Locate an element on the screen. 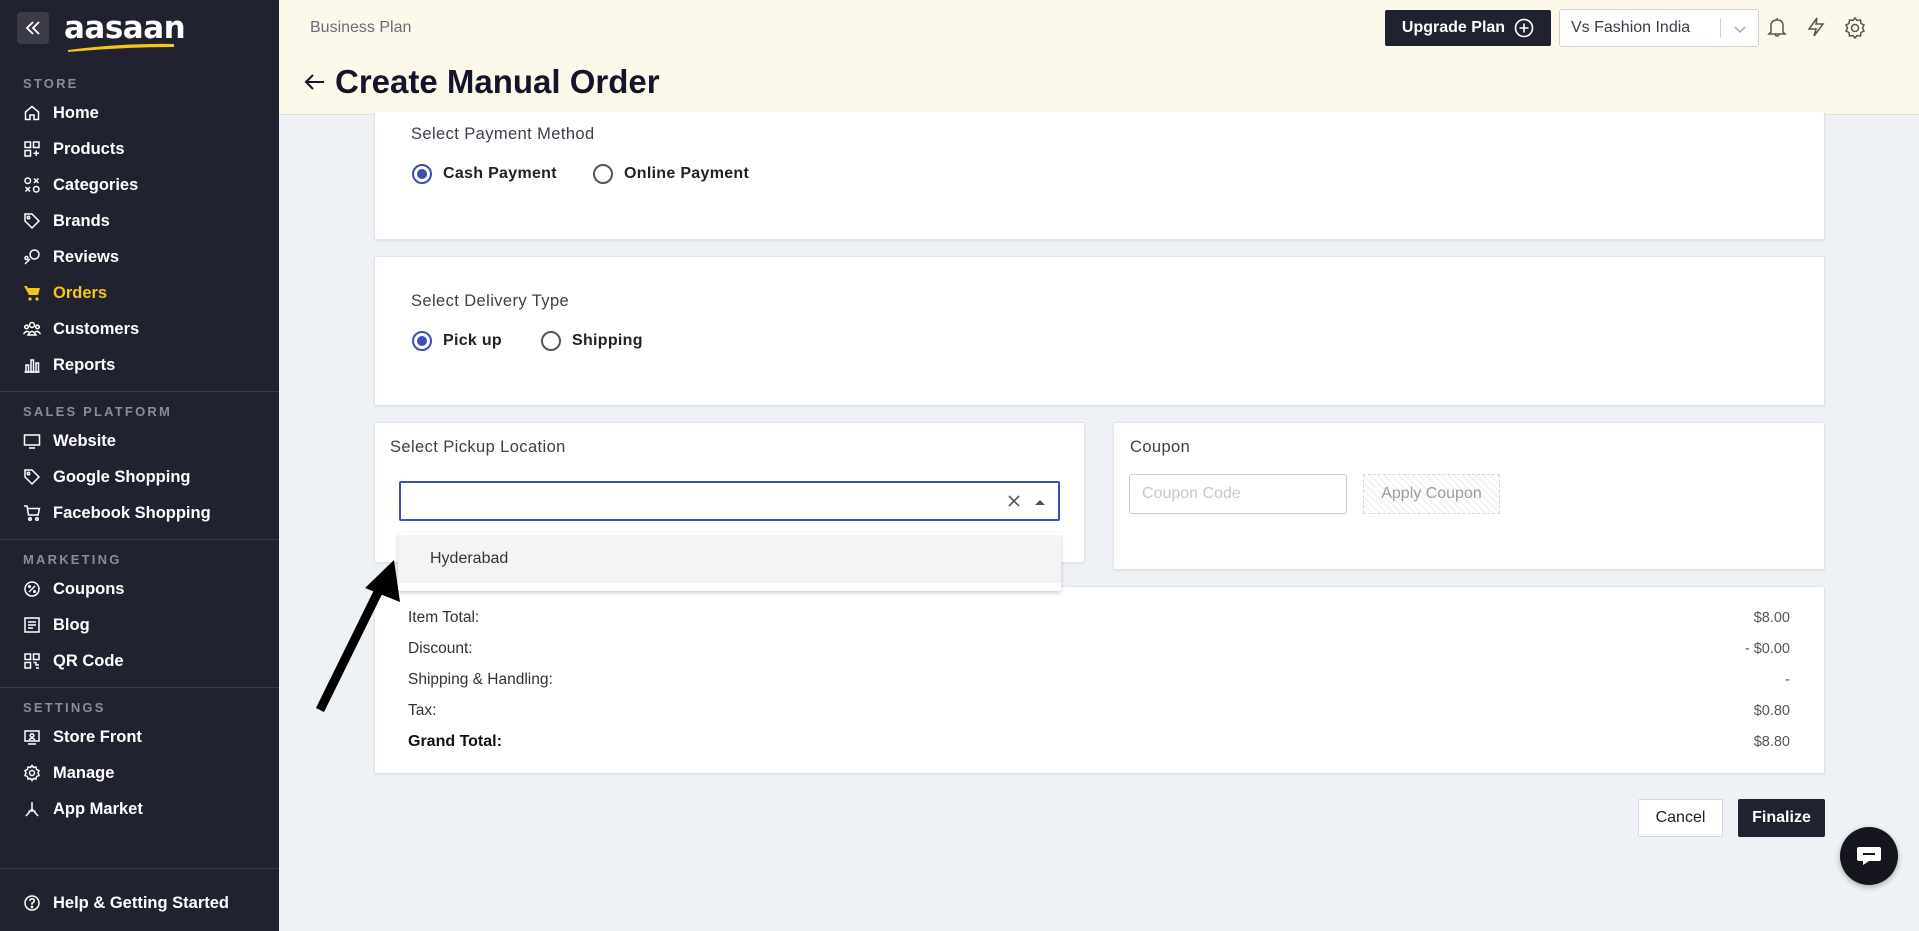 The width and height of the screenshot is (1919, 931). sidebar-item-brands: Brands is located at coordinates (139, 221).